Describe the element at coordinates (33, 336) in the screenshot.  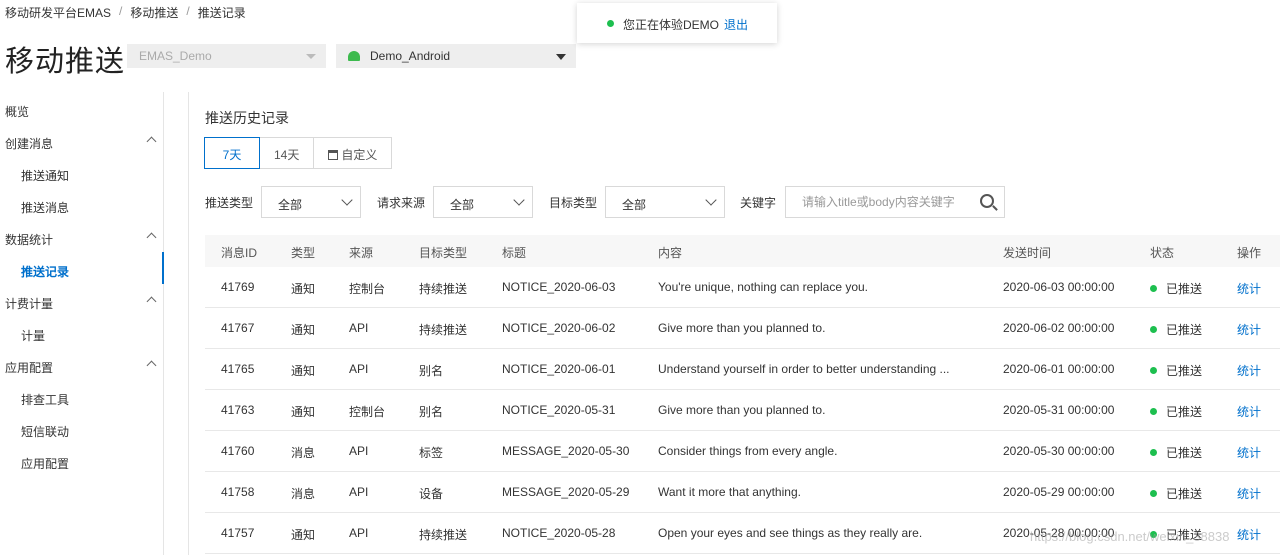
I see `sidebar-item-label: 计量` at that location.